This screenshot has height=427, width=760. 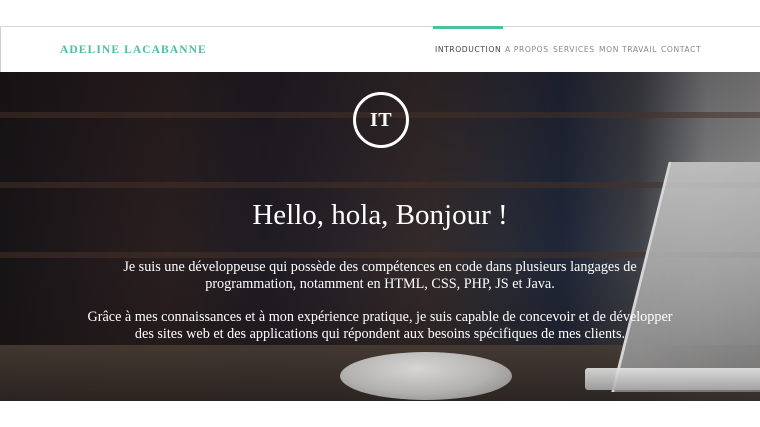 I want to click on hero-headline: Hello, hola, Bonjour !, so click(x=380, y=215).